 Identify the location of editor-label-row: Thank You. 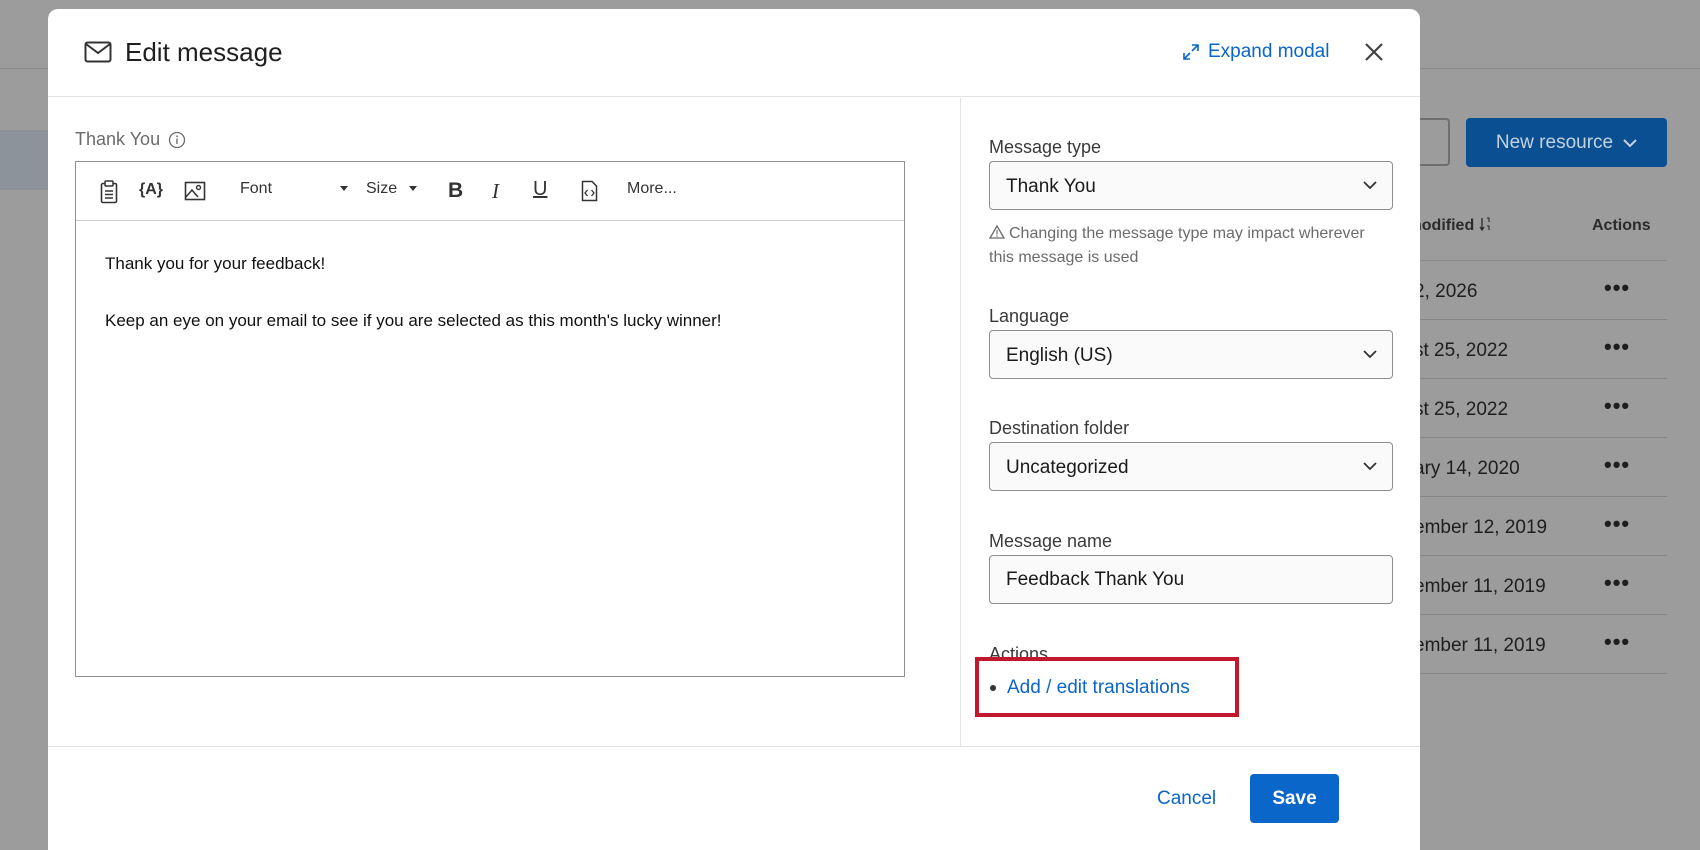
(130, 139).